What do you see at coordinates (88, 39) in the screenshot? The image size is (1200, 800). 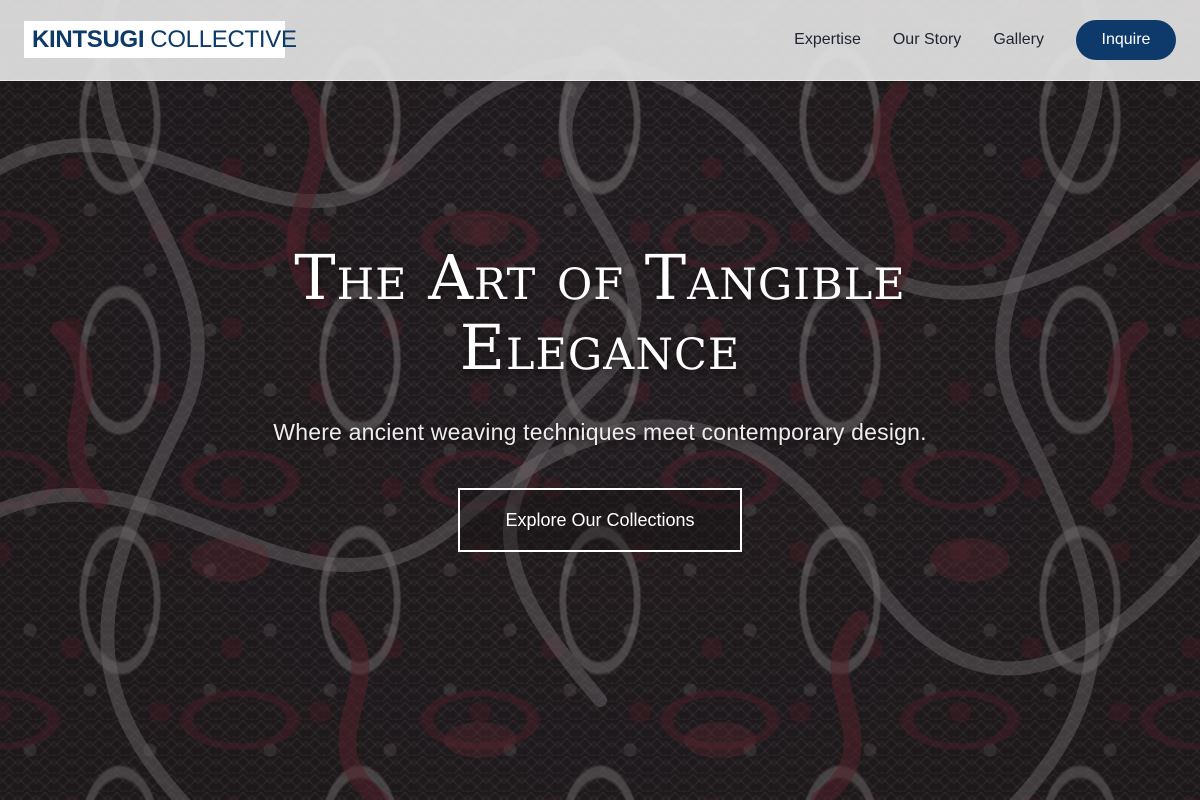 I see `logo-bold-text: KINTSUGI` at bounding box center [88, 39].